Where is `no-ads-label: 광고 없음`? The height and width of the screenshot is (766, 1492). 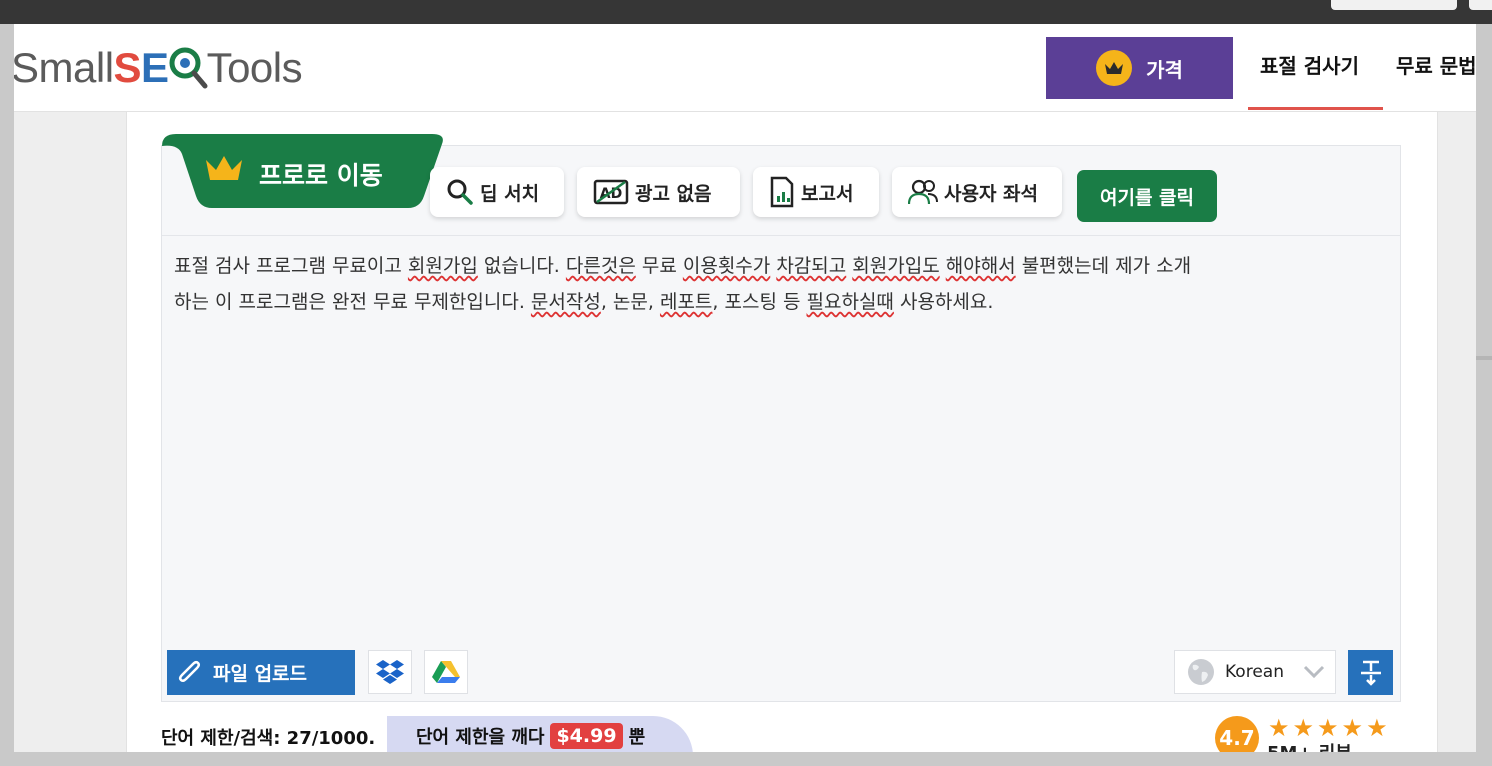 no-ads-label: 광고 없음 is located at coordinates (673, 193).